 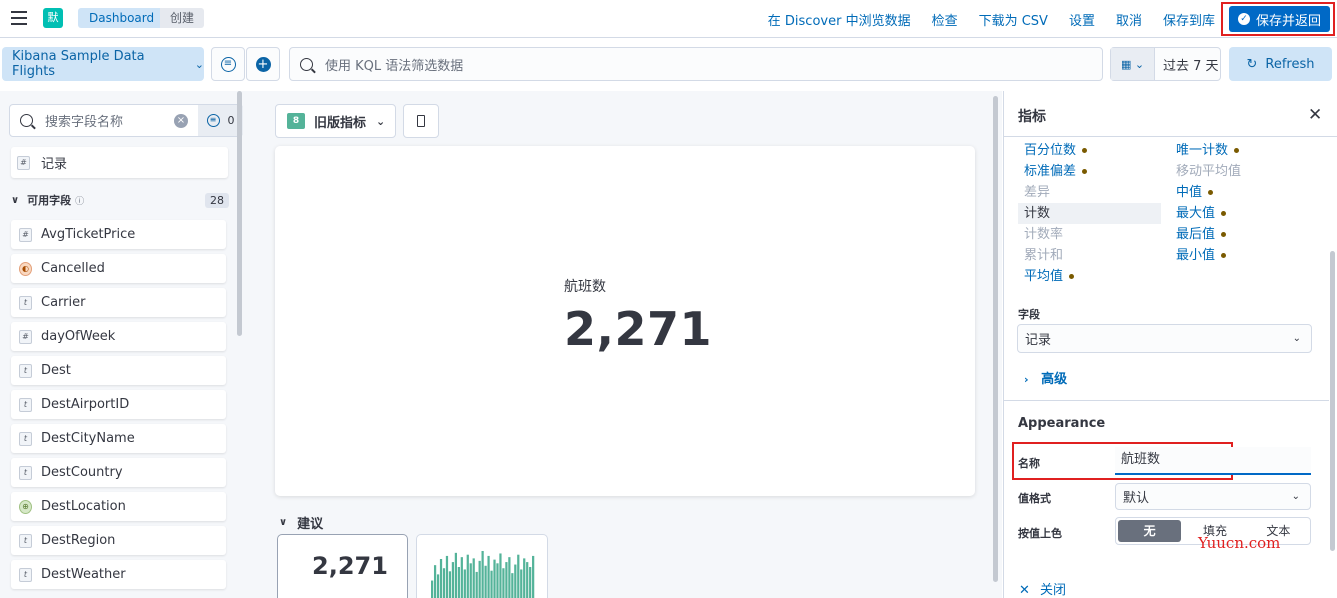 I want to click on field-item: t DestAirportID, so click(x=118, y=404).